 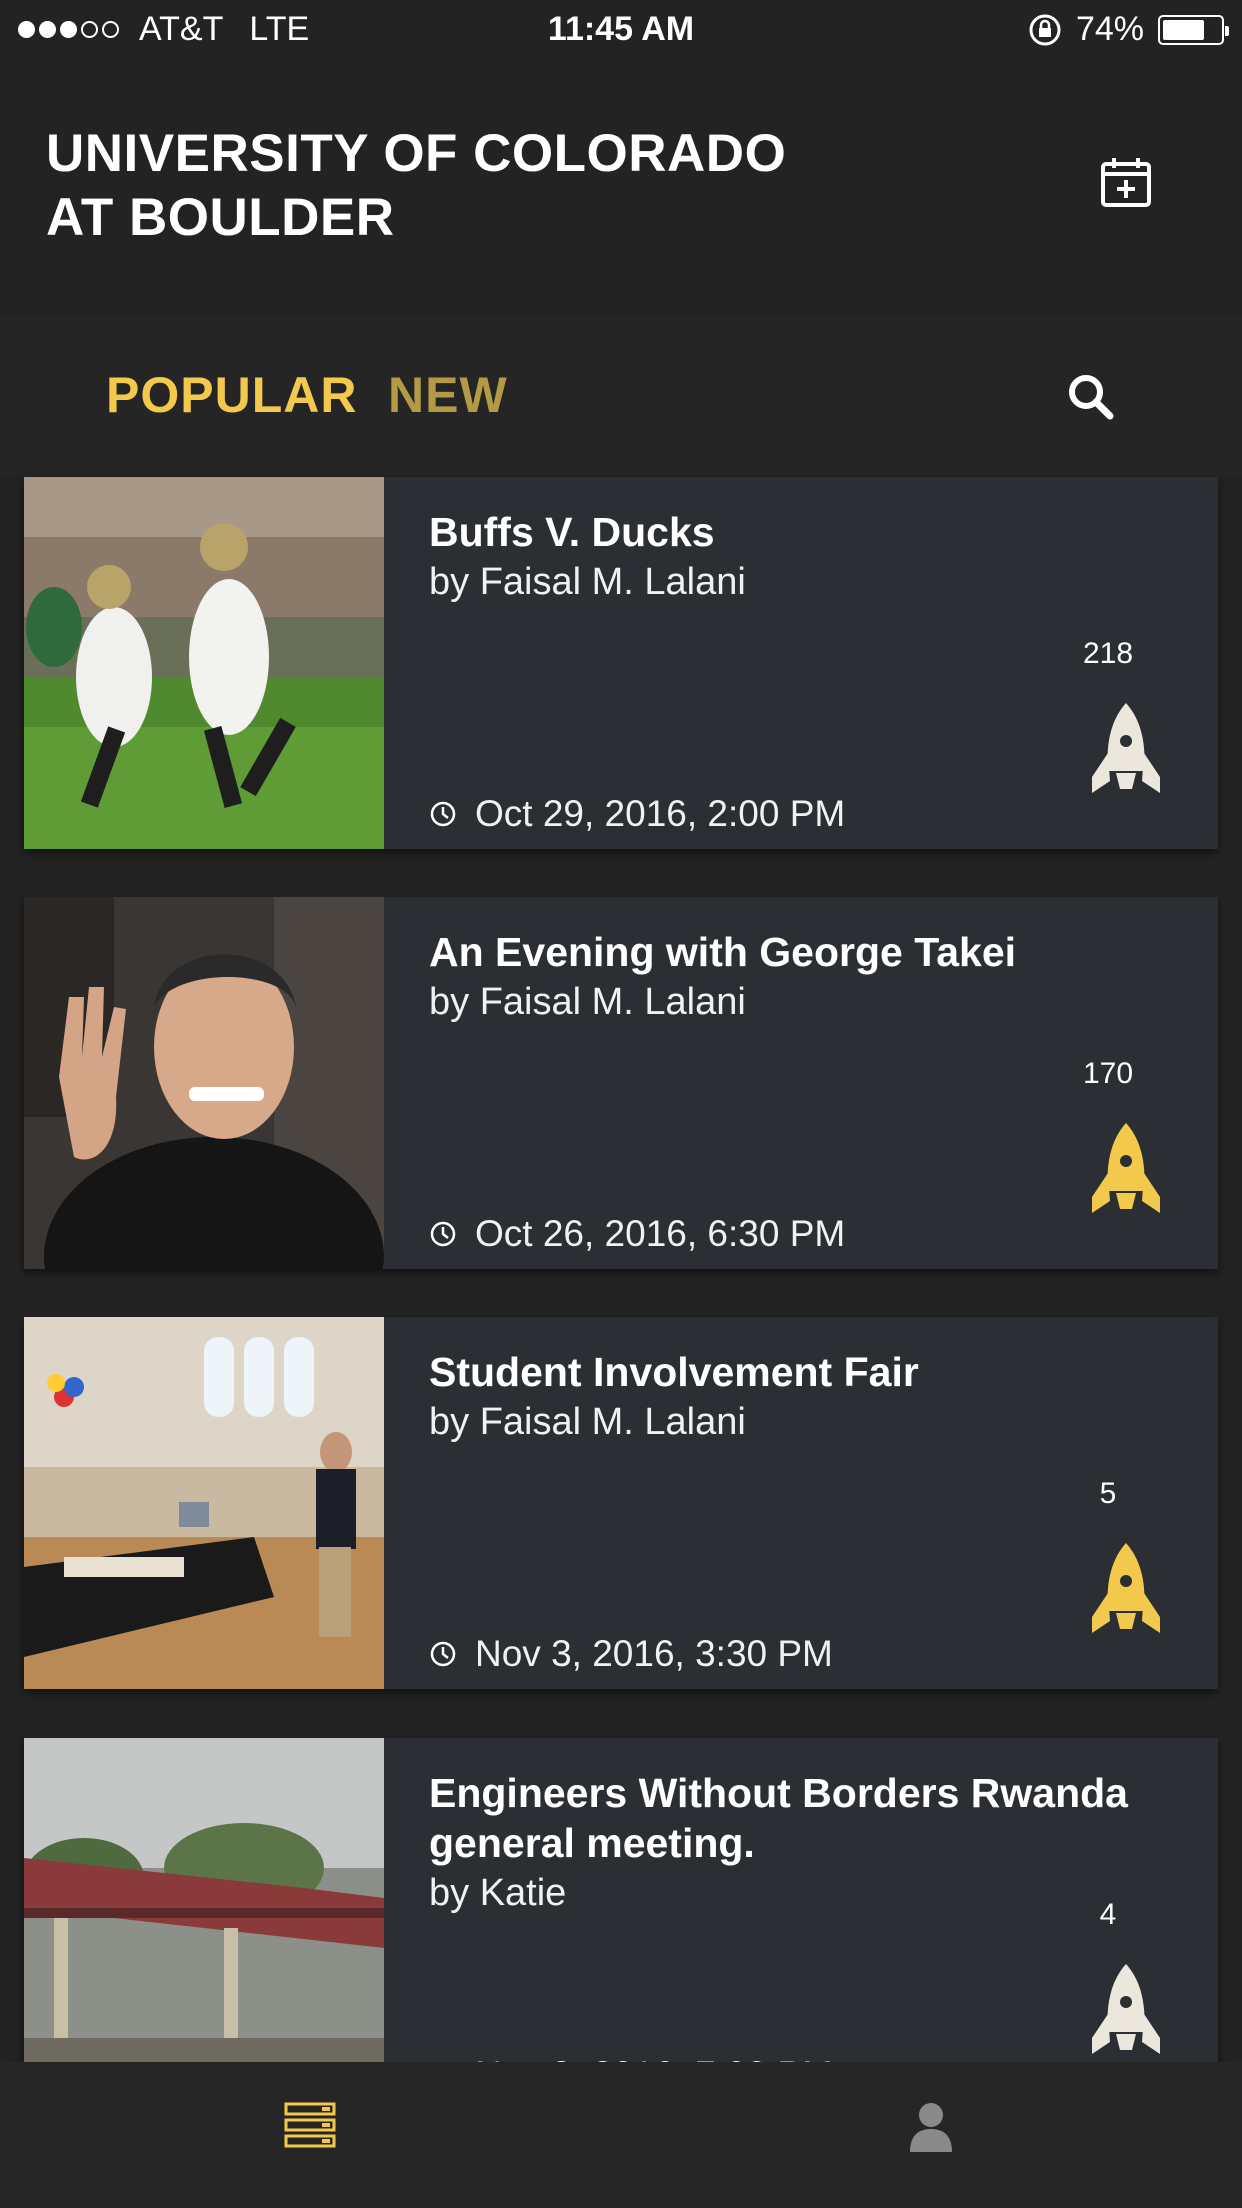 I want to click on search-icon, so click(x=1091, y=397).